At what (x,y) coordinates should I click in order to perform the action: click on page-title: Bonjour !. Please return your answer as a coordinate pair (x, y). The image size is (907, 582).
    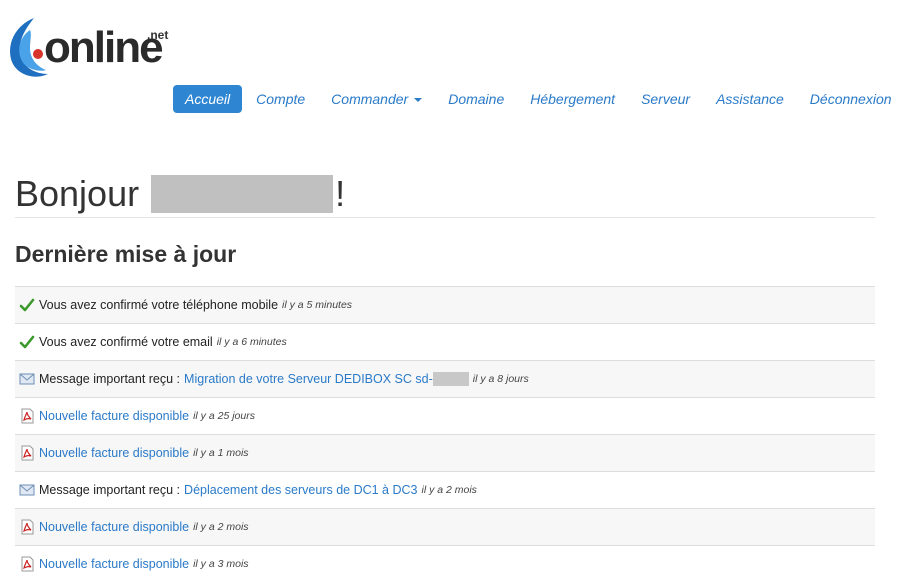
    Looking at the image, I should click on (445, 194).